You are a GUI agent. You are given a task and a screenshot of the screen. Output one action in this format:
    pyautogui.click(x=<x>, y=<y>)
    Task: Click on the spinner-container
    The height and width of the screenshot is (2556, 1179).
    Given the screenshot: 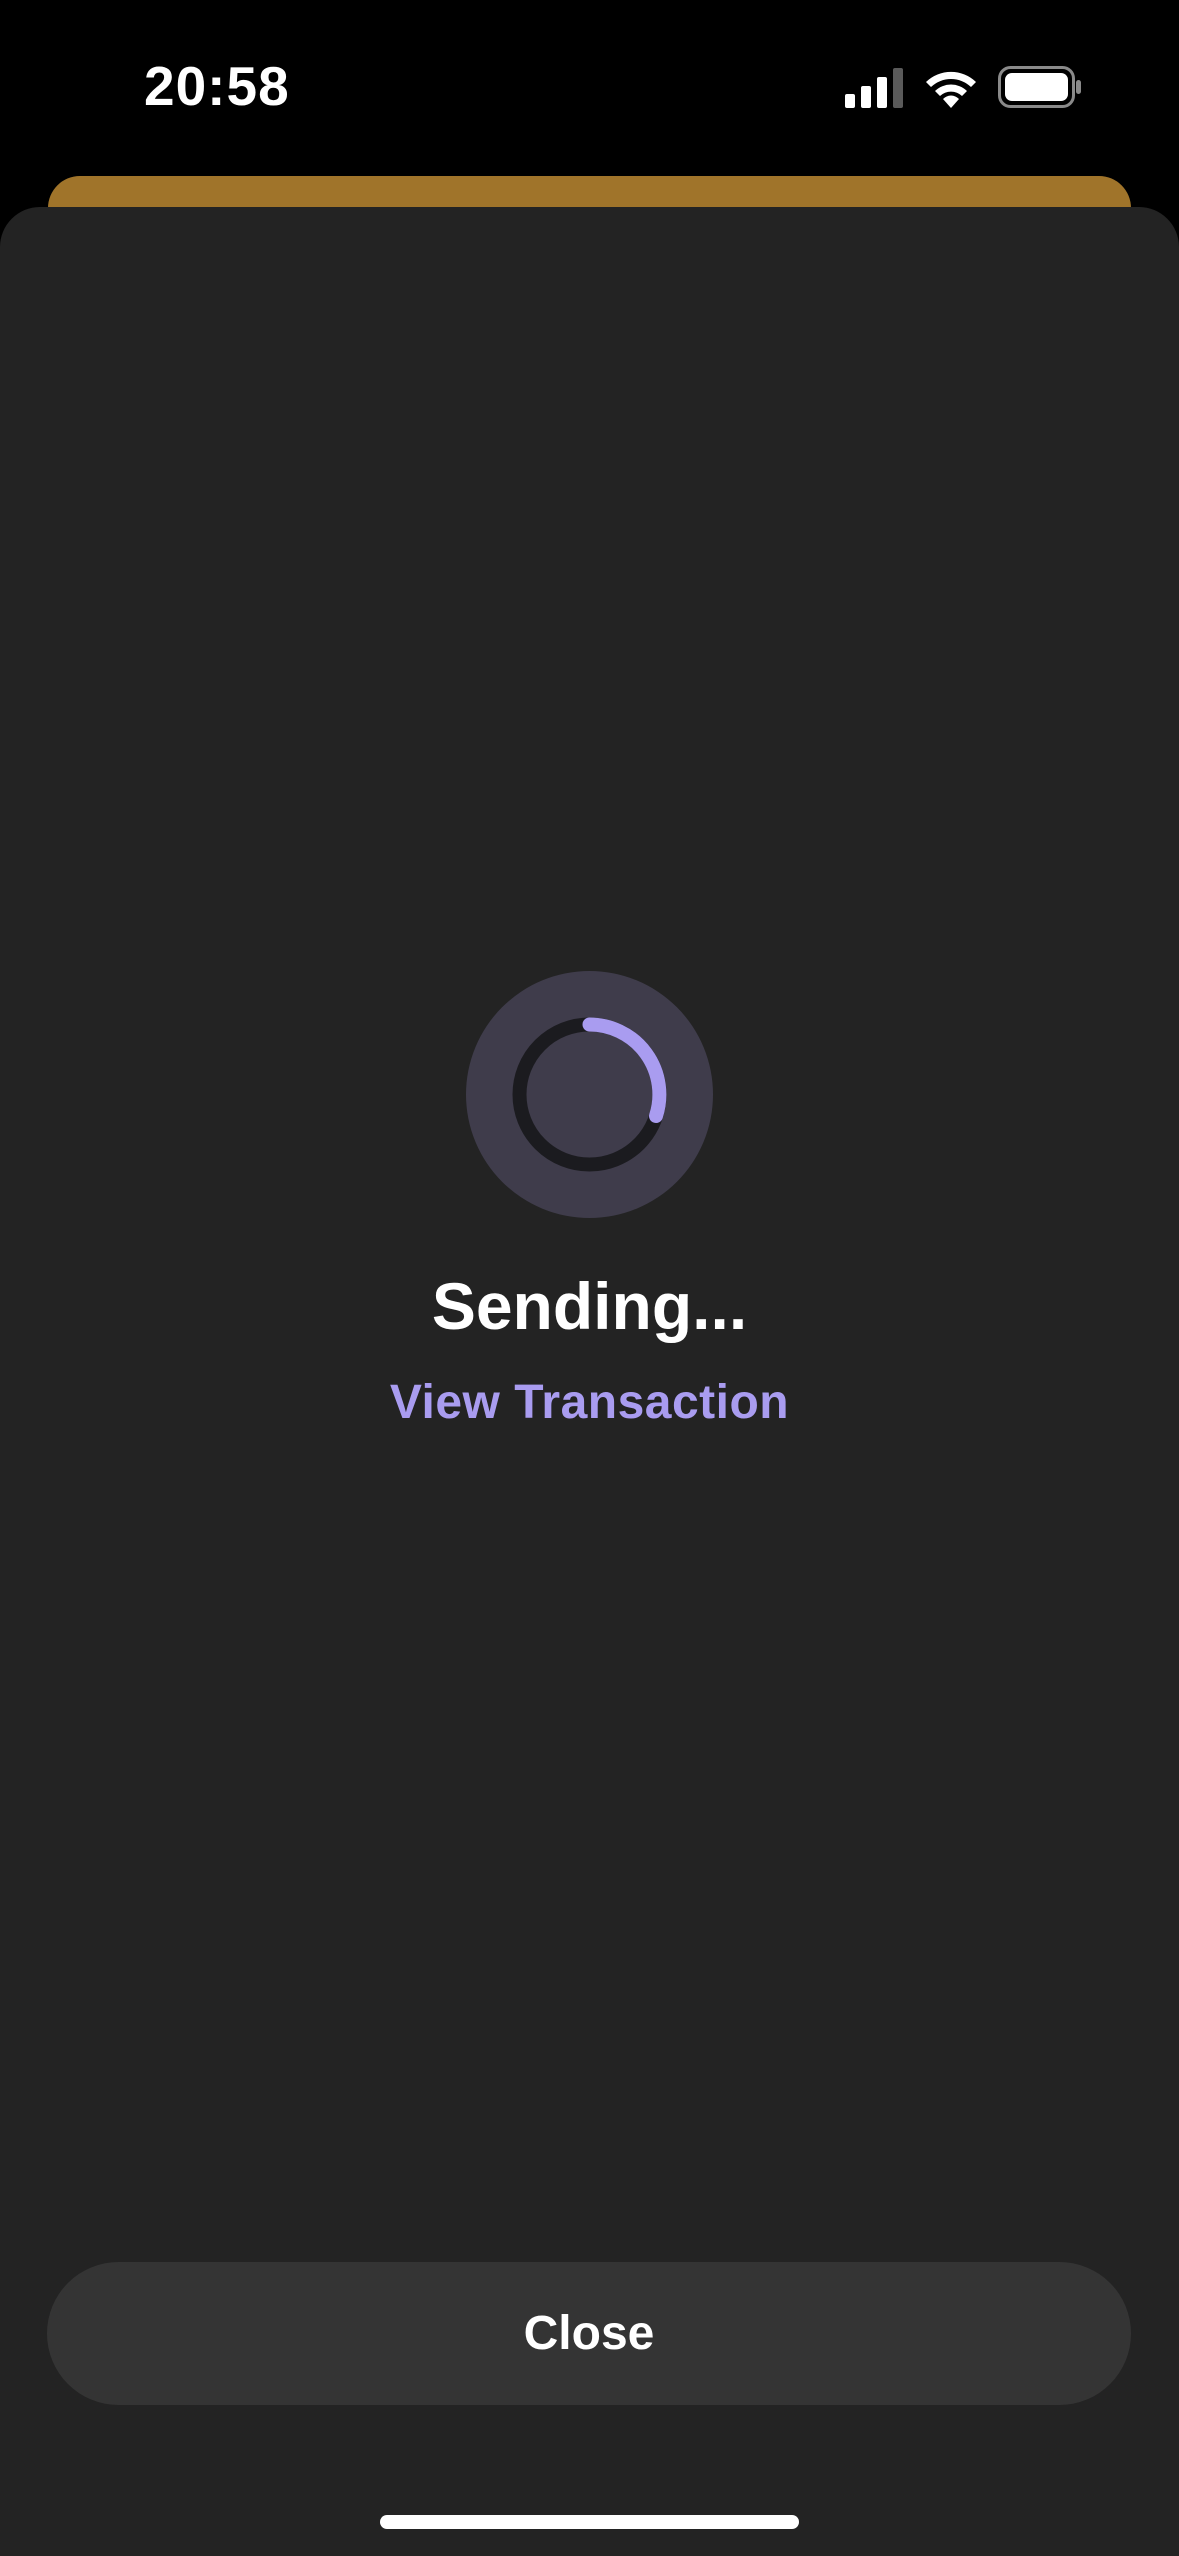 What is the action you would take?
    pyautogui.click(x=589, y=1094)
    